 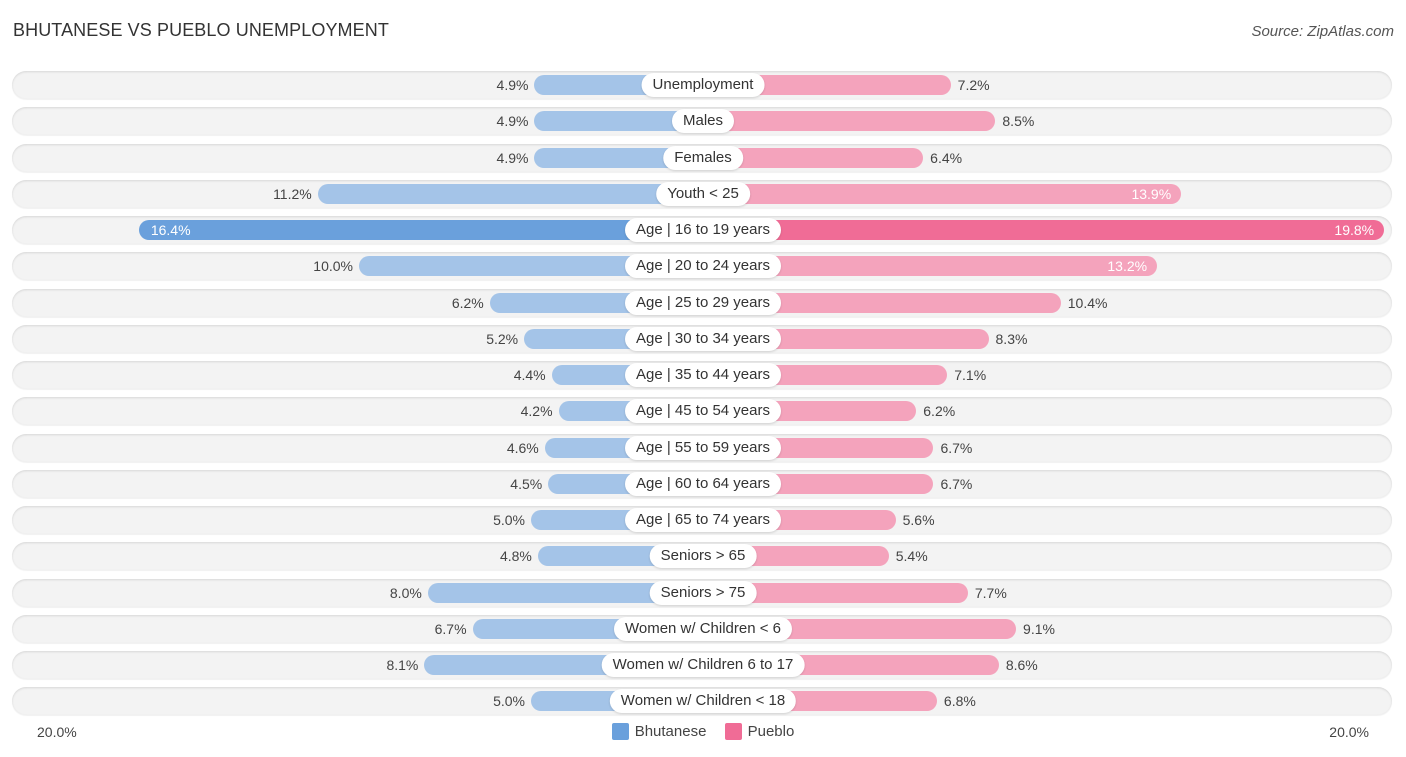 What do you see at coordinates (703, 448) in the screenshot?
I see `category-label: Age | 55 to 59 years` at bounding box center [703, 448].